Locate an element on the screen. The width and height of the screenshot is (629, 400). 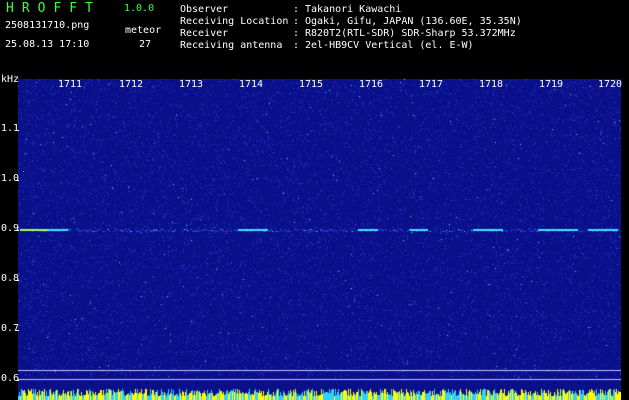
info-key: Receiving antenna is located at coordinates (231, 45).